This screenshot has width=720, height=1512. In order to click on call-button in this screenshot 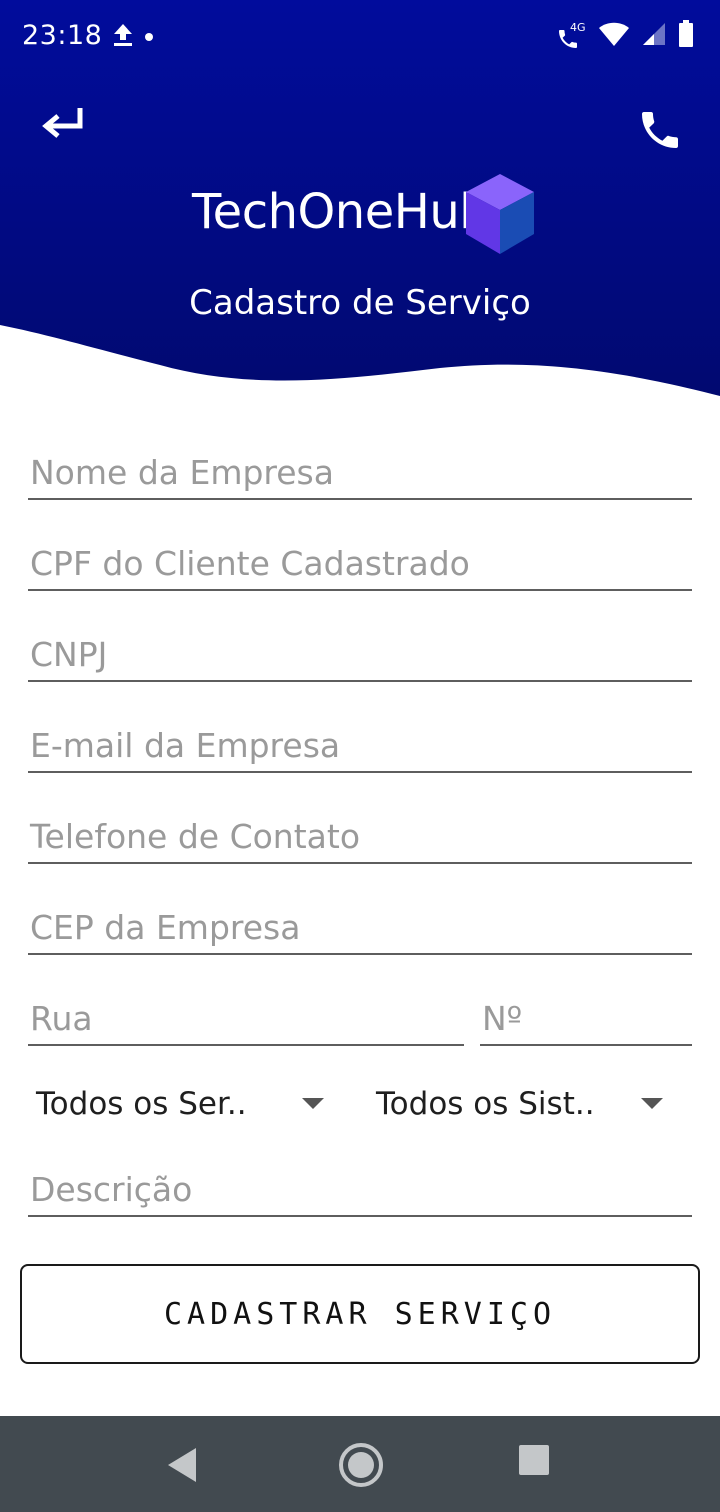, I will do `click(661, 129)`.